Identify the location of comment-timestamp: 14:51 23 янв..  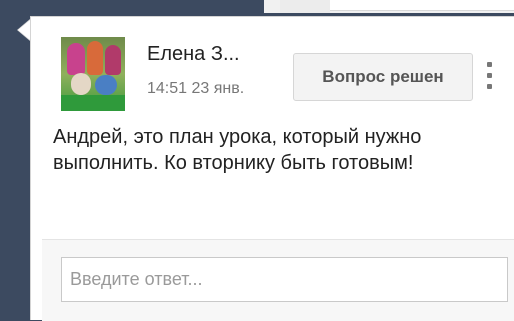
(195, 89).